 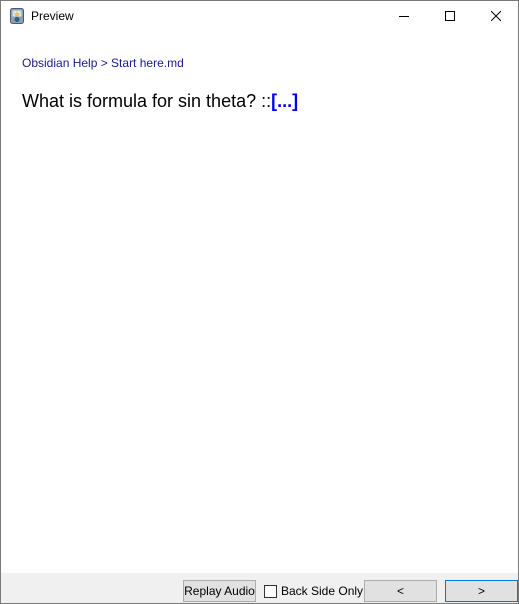 I want to click on title-bar: Preview, so click(x=259, y=16).